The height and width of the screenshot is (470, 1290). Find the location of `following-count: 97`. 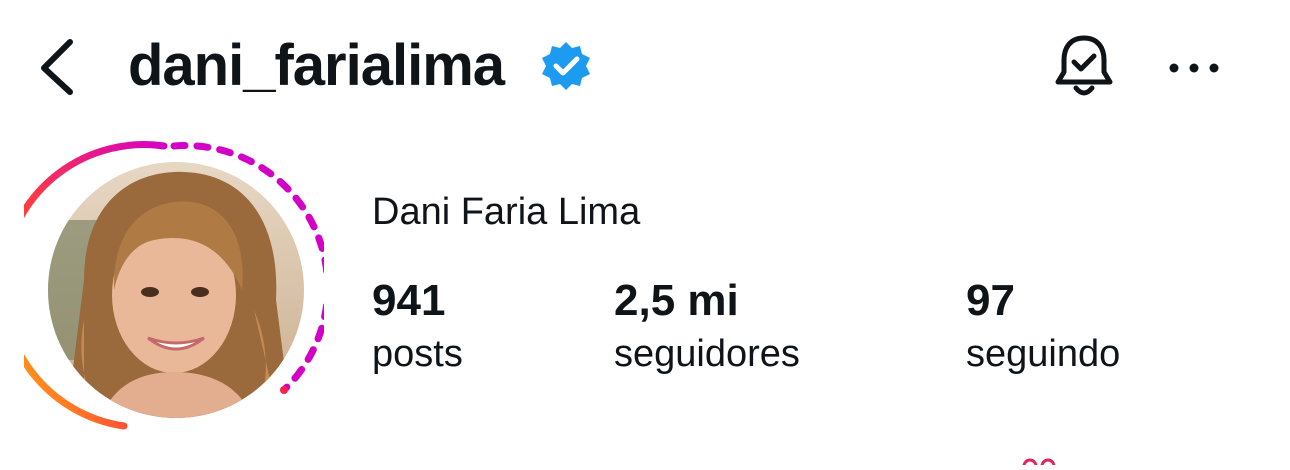

following-count: 97 is located at coordinates (990, 300).